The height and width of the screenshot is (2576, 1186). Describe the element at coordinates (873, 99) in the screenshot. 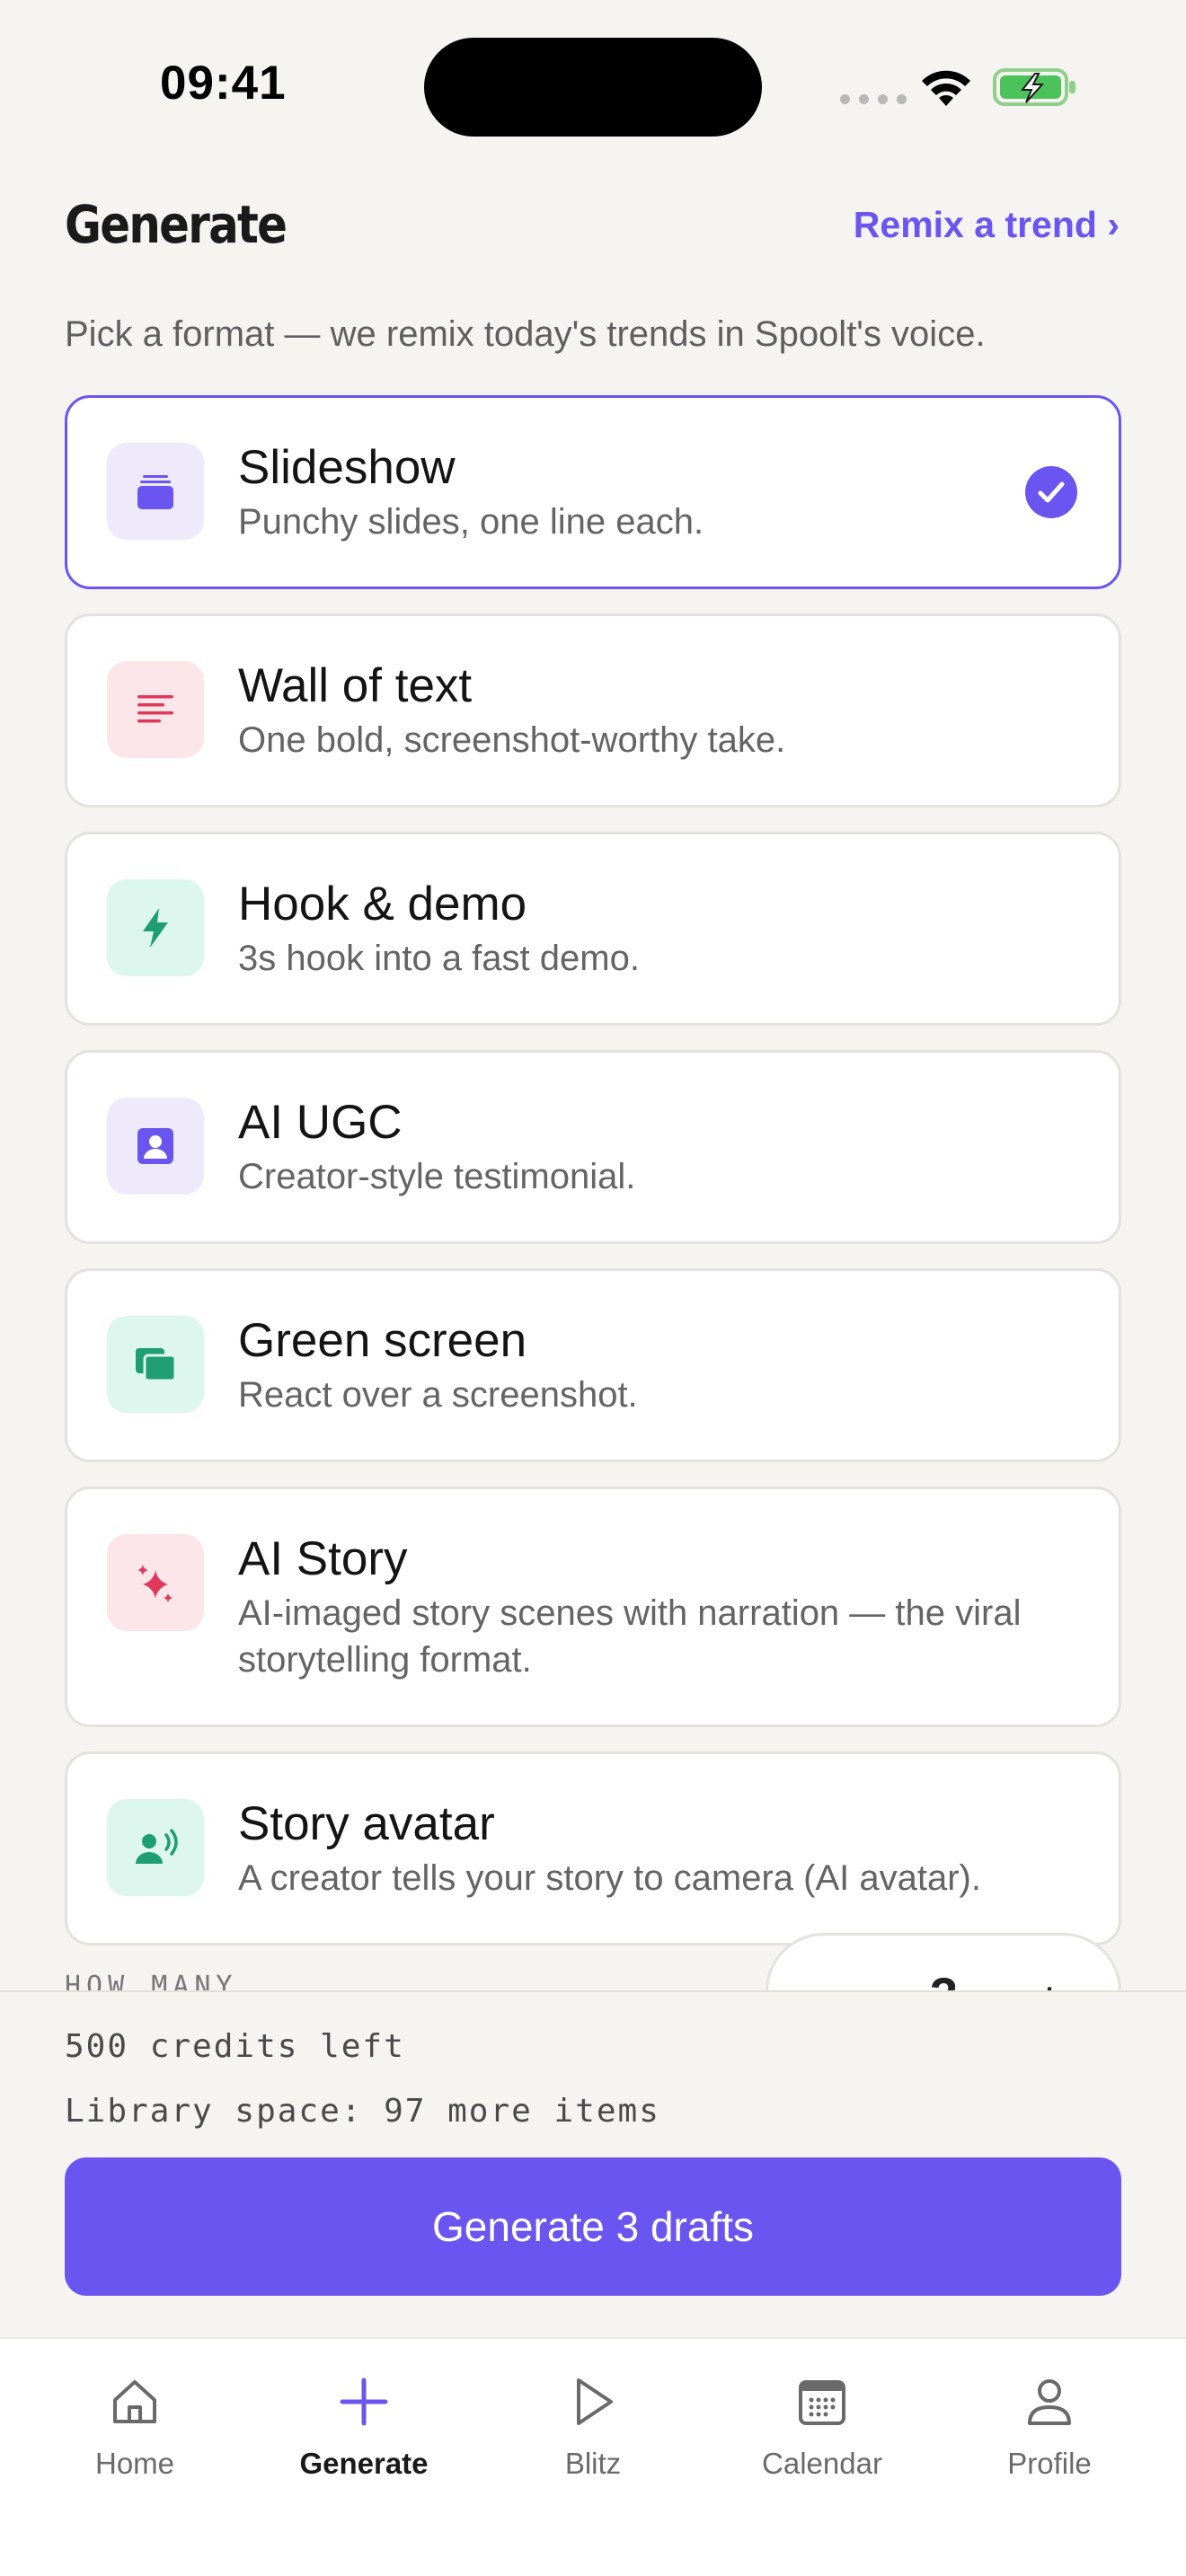

I see `cellular-signal-icon` at that location.